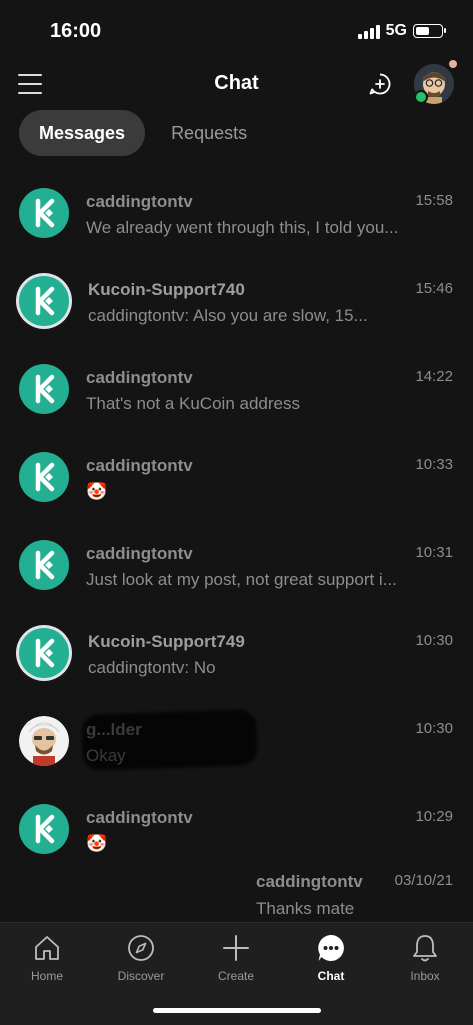 The width and height of the screenshot is (473, 1025). Describe the element at coordinates (434, 464) in the screenshot. I see `conversation-time: 10:33` at that location.